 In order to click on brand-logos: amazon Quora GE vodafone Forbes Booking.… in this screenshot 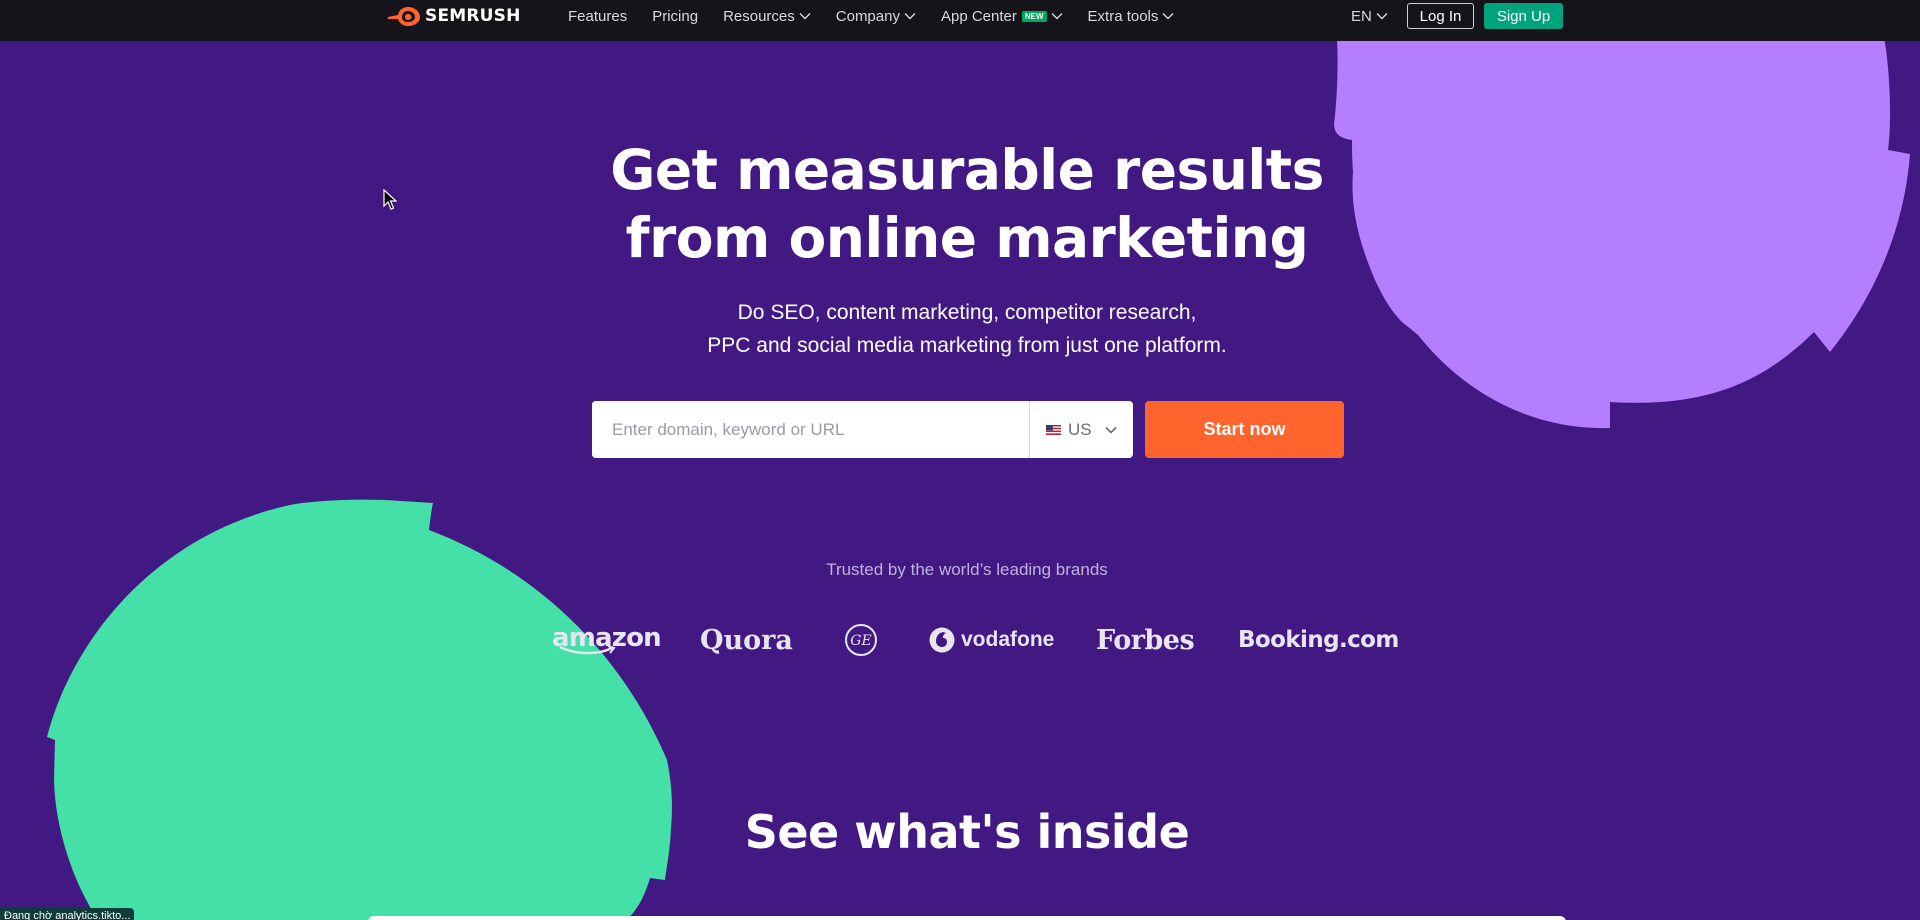, I will do `click(960, 640)`.